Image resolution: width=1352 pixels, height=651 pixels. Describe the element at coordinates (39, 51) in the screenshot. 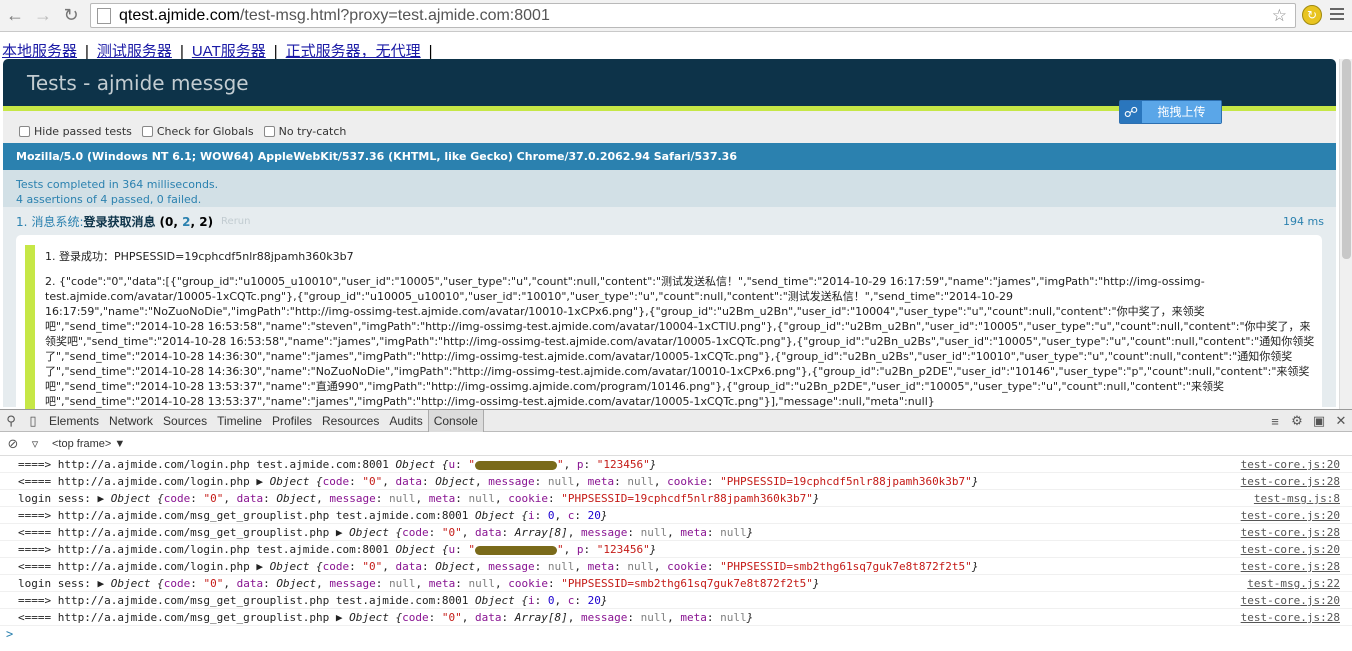

I see `link-local-server: 本地服务器` at that location.